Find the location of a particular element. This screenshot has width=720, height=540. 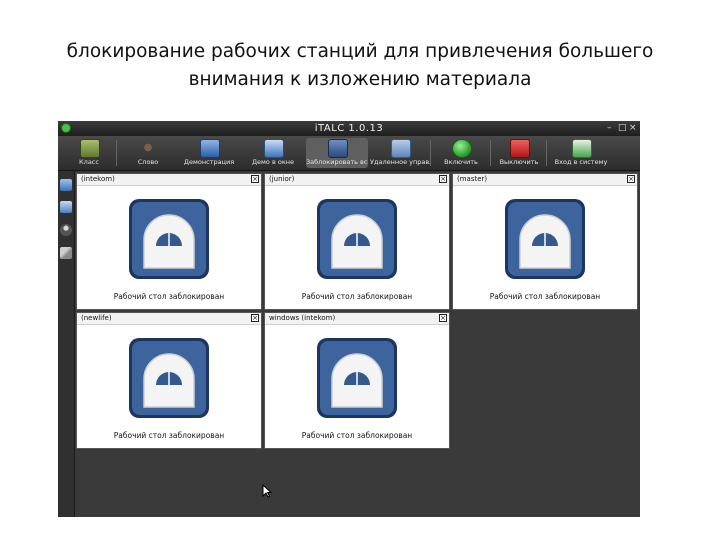

tile-header: (junior) × is located at coordinates (357, 180).